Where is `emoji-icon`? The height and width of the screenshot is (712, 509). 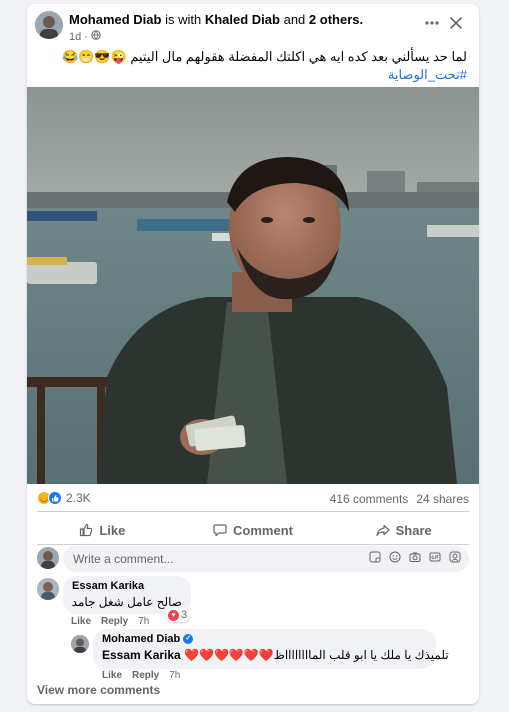 emoji-icon is located at coordinates (395, 557).